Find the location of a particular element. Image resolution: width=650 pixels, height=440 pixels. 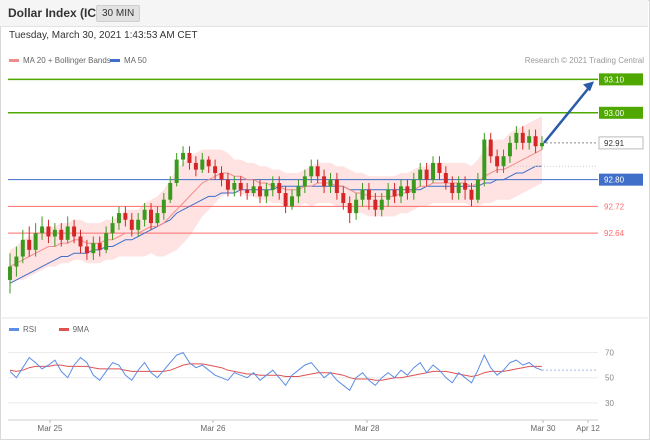

level-label-93.00: 93.00 is located at coordinates (614, 113).